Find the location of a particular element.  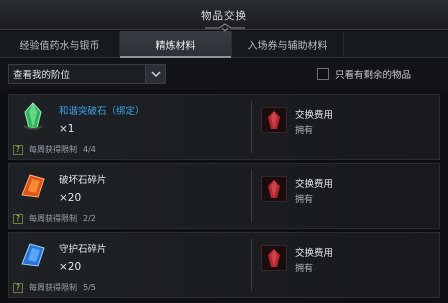

tab-bar: 经验值药水与银币 精炼材料 入场券与辅助材料 is located at coordinates (224, 44).